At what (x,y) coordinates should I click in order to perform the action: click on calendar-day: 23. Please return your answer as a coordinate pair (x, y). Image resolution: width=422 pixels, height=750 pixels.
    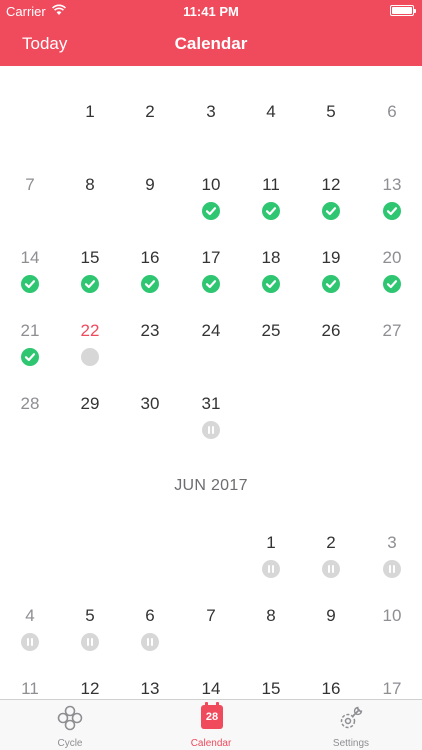
    Looking at the image, I should click on (150, 351).